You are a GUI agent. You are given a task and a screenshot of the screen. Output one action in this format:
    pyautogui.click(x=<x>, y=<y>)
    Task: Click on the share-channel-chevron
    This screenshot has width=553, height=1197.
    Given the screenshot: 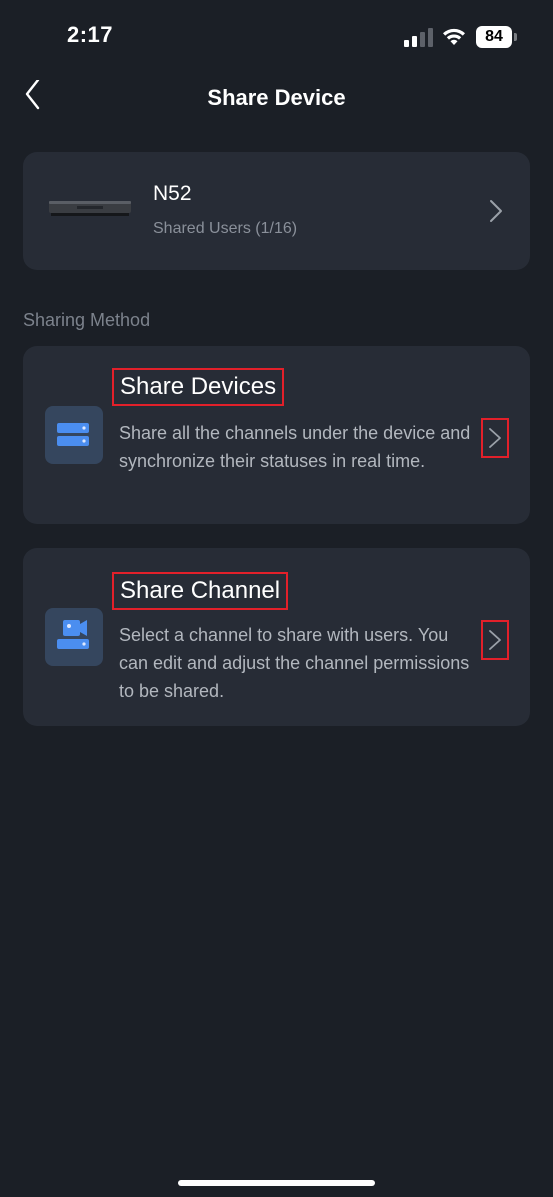 What is the action you would take?
    pyautogui.click(x=495, y=640)
    